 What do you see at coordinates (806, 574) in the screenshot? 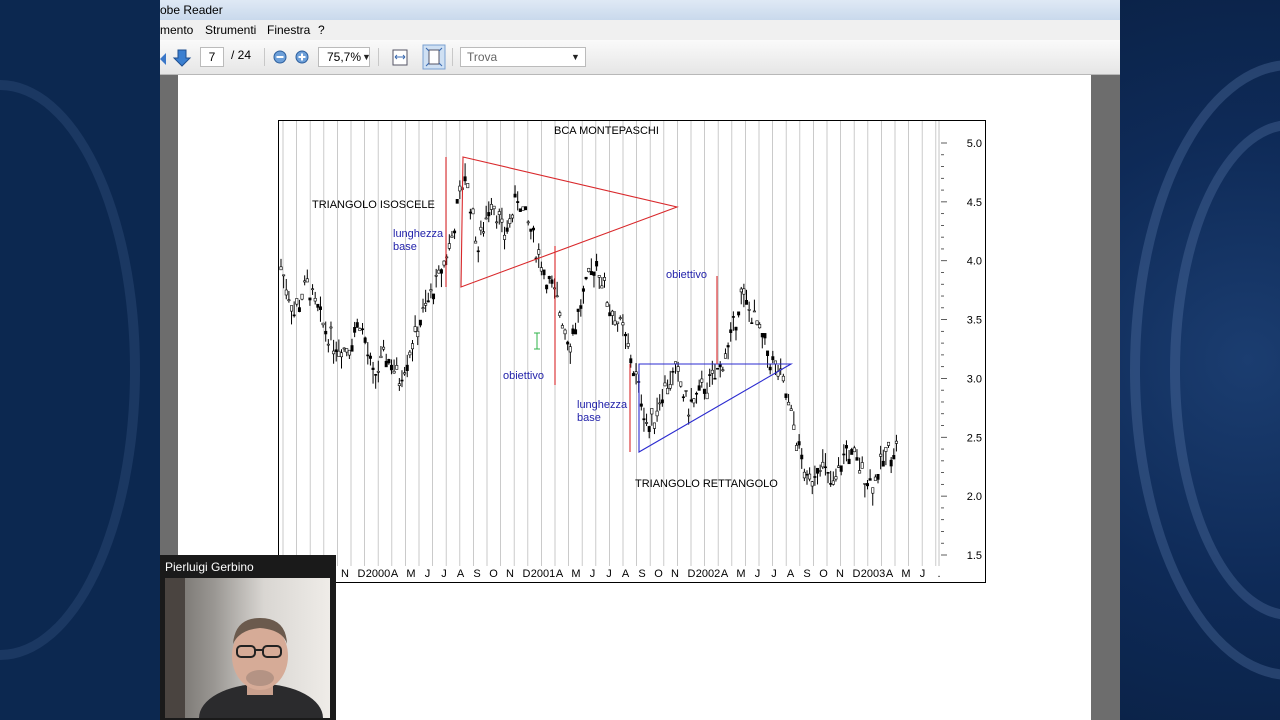
I see `x-tick-label: S` at bounding box center [806, 574].